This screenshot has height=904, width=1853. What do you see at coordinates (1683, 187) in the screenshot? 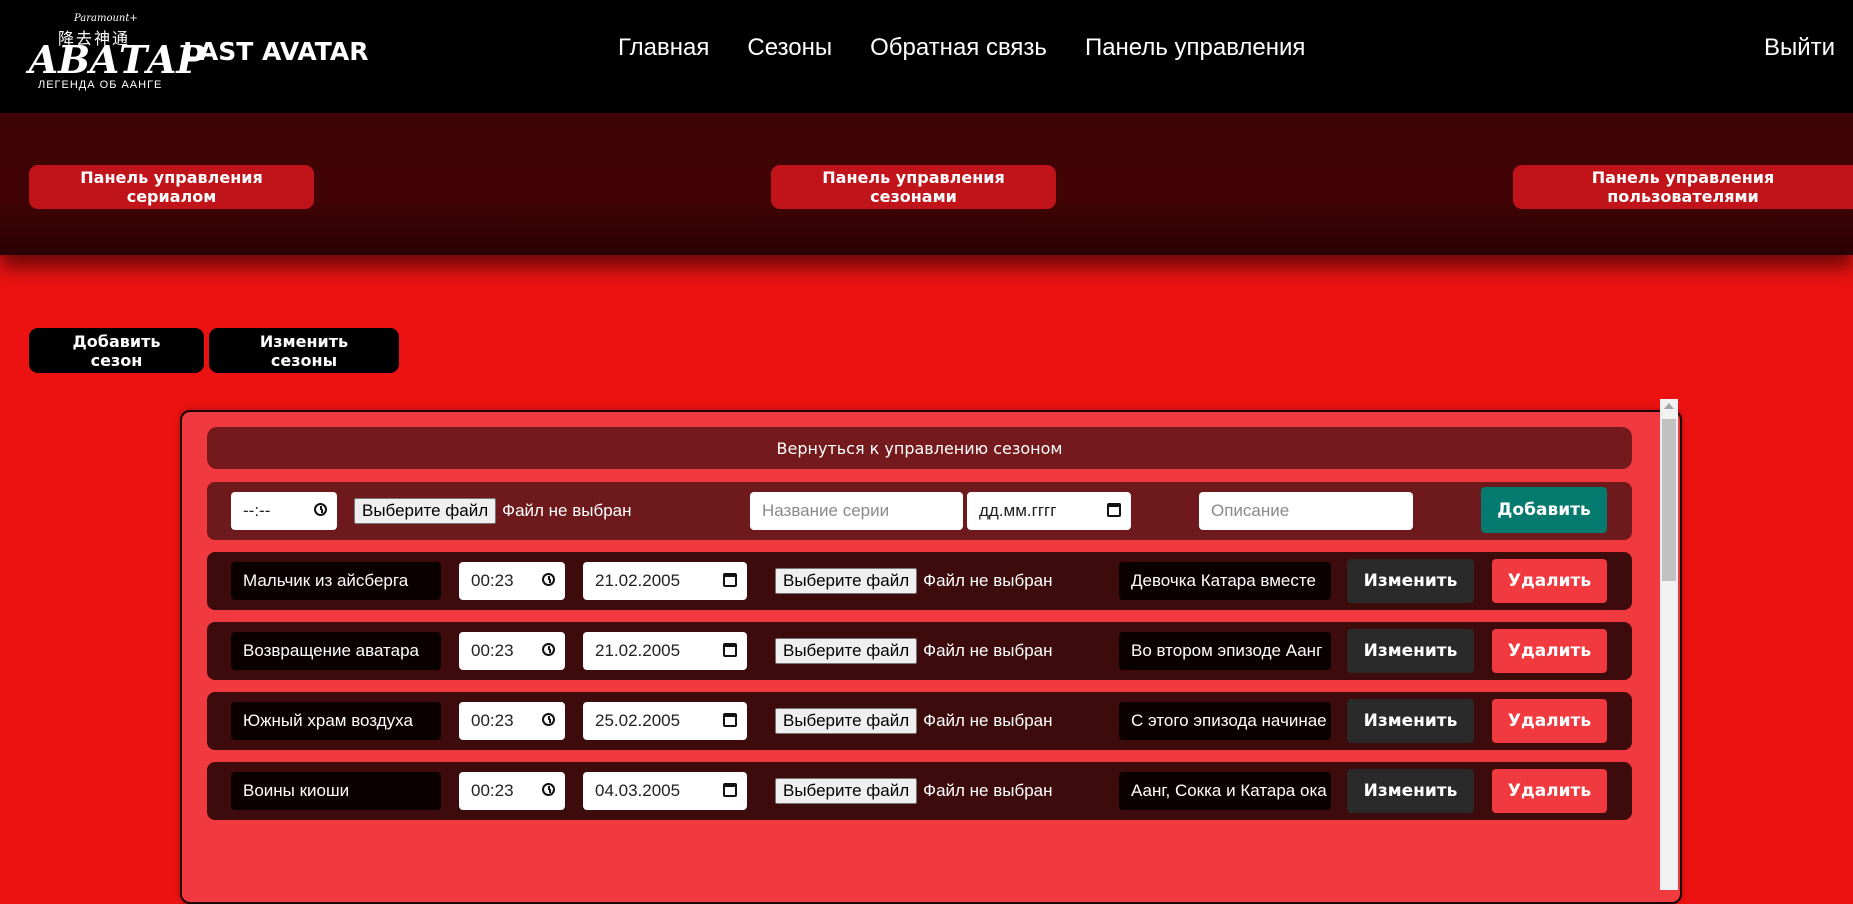
I see `users-panel-button: Панель управления пользователями` at bounding box center [1683, 187].